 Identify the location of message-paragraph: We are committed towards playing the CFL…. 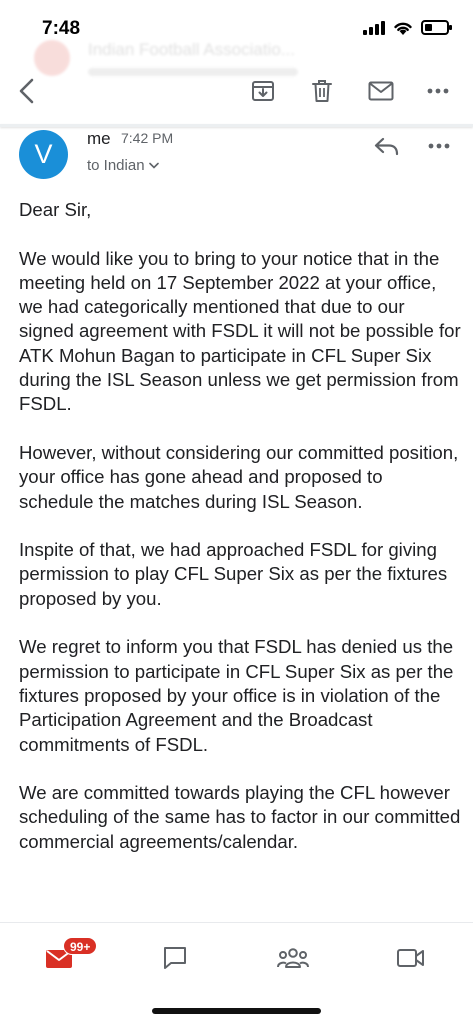
(240, 817).